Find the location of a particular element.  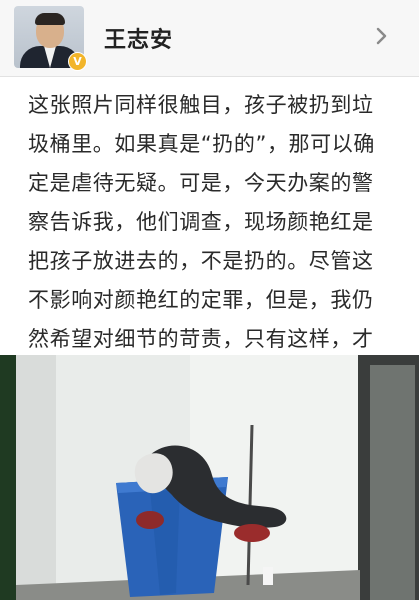

verified-badge-icon: V is located at coordinates (77, 61).